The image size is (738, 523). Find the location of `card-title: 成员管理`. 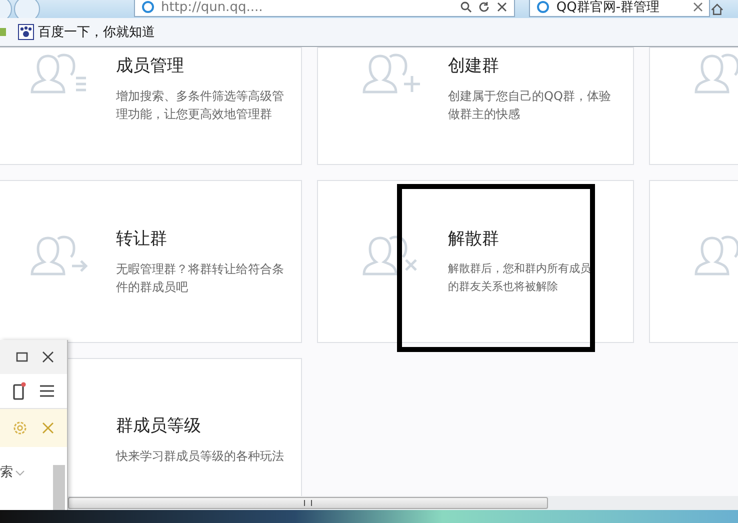

card-title: 成员管理 is located at coordinates (150, 66).